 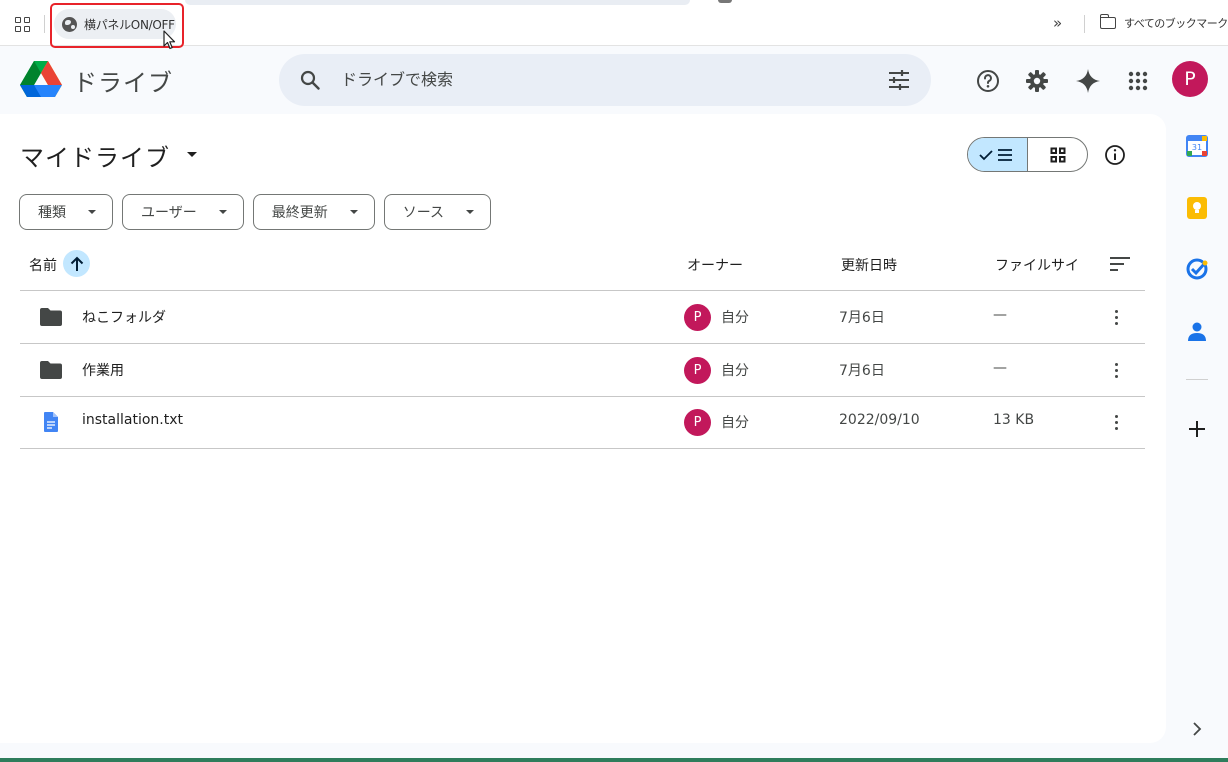 What do you see at coordinates (310, 80) in the screenshot?
I see `search-icon` at bounding box center [310, 80].